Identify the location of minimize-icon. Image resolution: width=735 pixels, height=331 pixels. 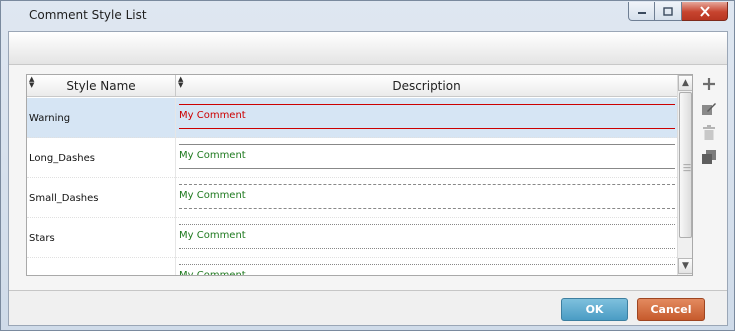
(641, 13).